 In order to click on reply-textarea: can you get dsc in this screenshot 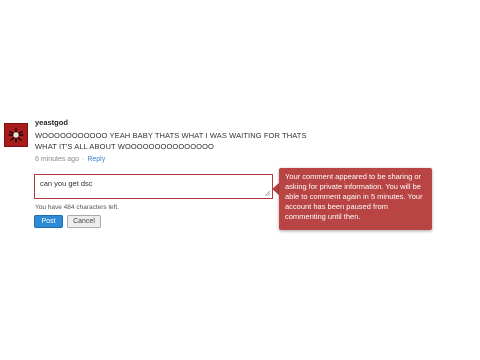, I will do `click(153, 186)`.